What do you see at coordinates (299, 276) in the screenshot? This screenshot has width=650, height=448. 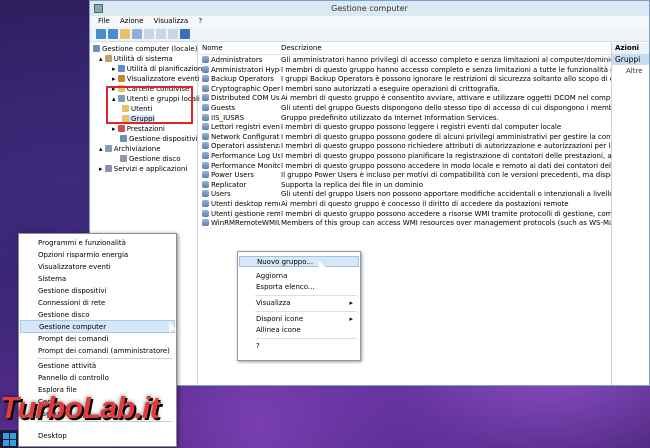 I see `context-item-refresh: Aggiorna` at bounding box center [299, 276].